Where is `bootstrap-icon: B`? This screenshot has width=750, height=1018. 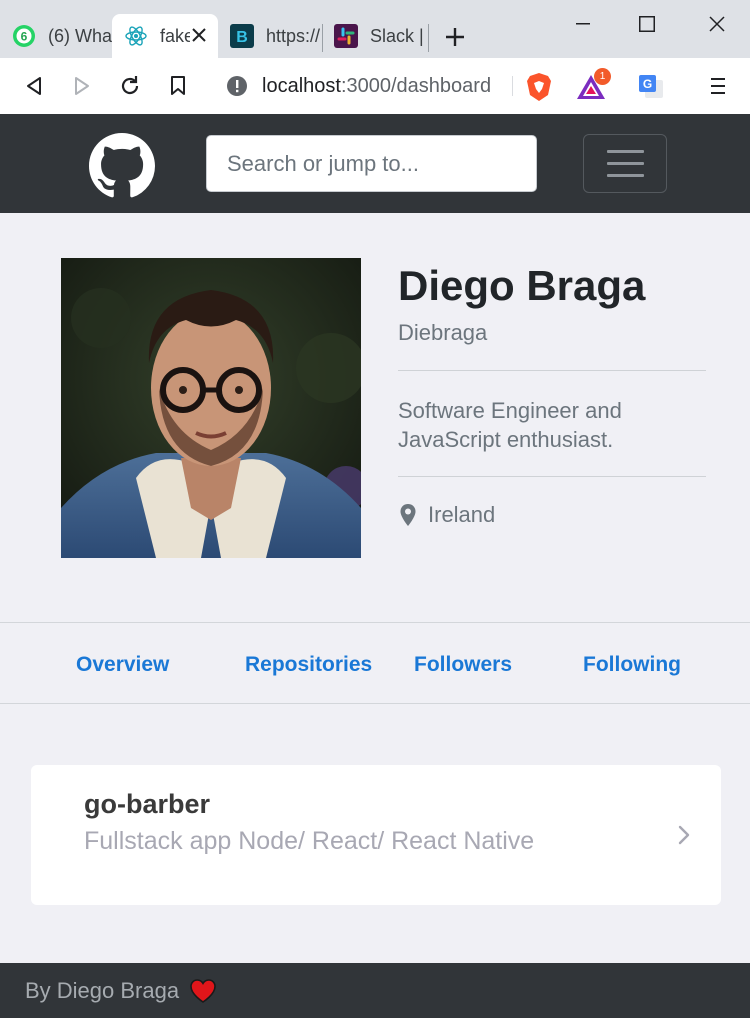
bootstrap-icon: B is located at coordinates (242, 36).